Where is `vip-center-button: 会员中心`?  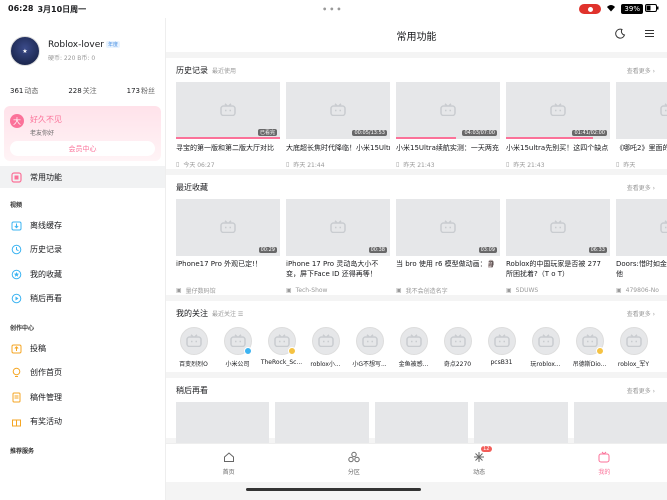 vip-center-button: 会员中心 is located at coordinates (82, 148).